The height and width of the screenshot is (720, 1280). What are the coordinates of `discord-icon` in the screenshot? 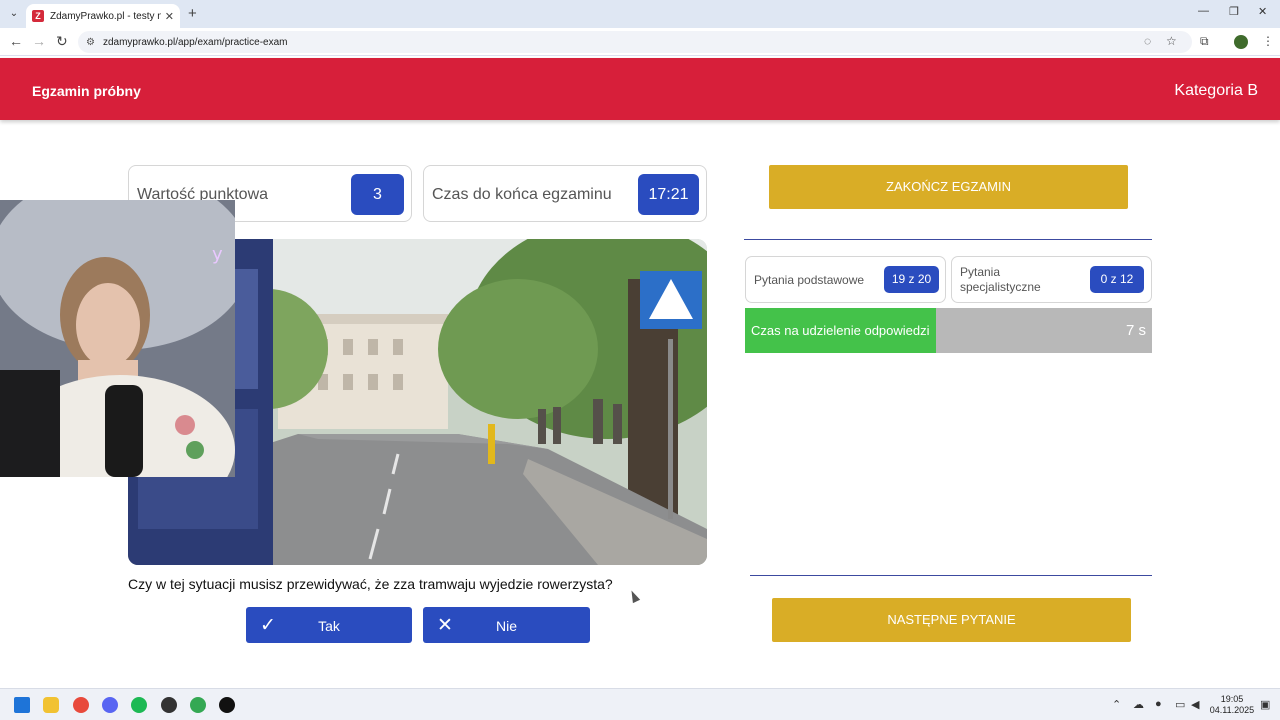 It's located at (110, 705).